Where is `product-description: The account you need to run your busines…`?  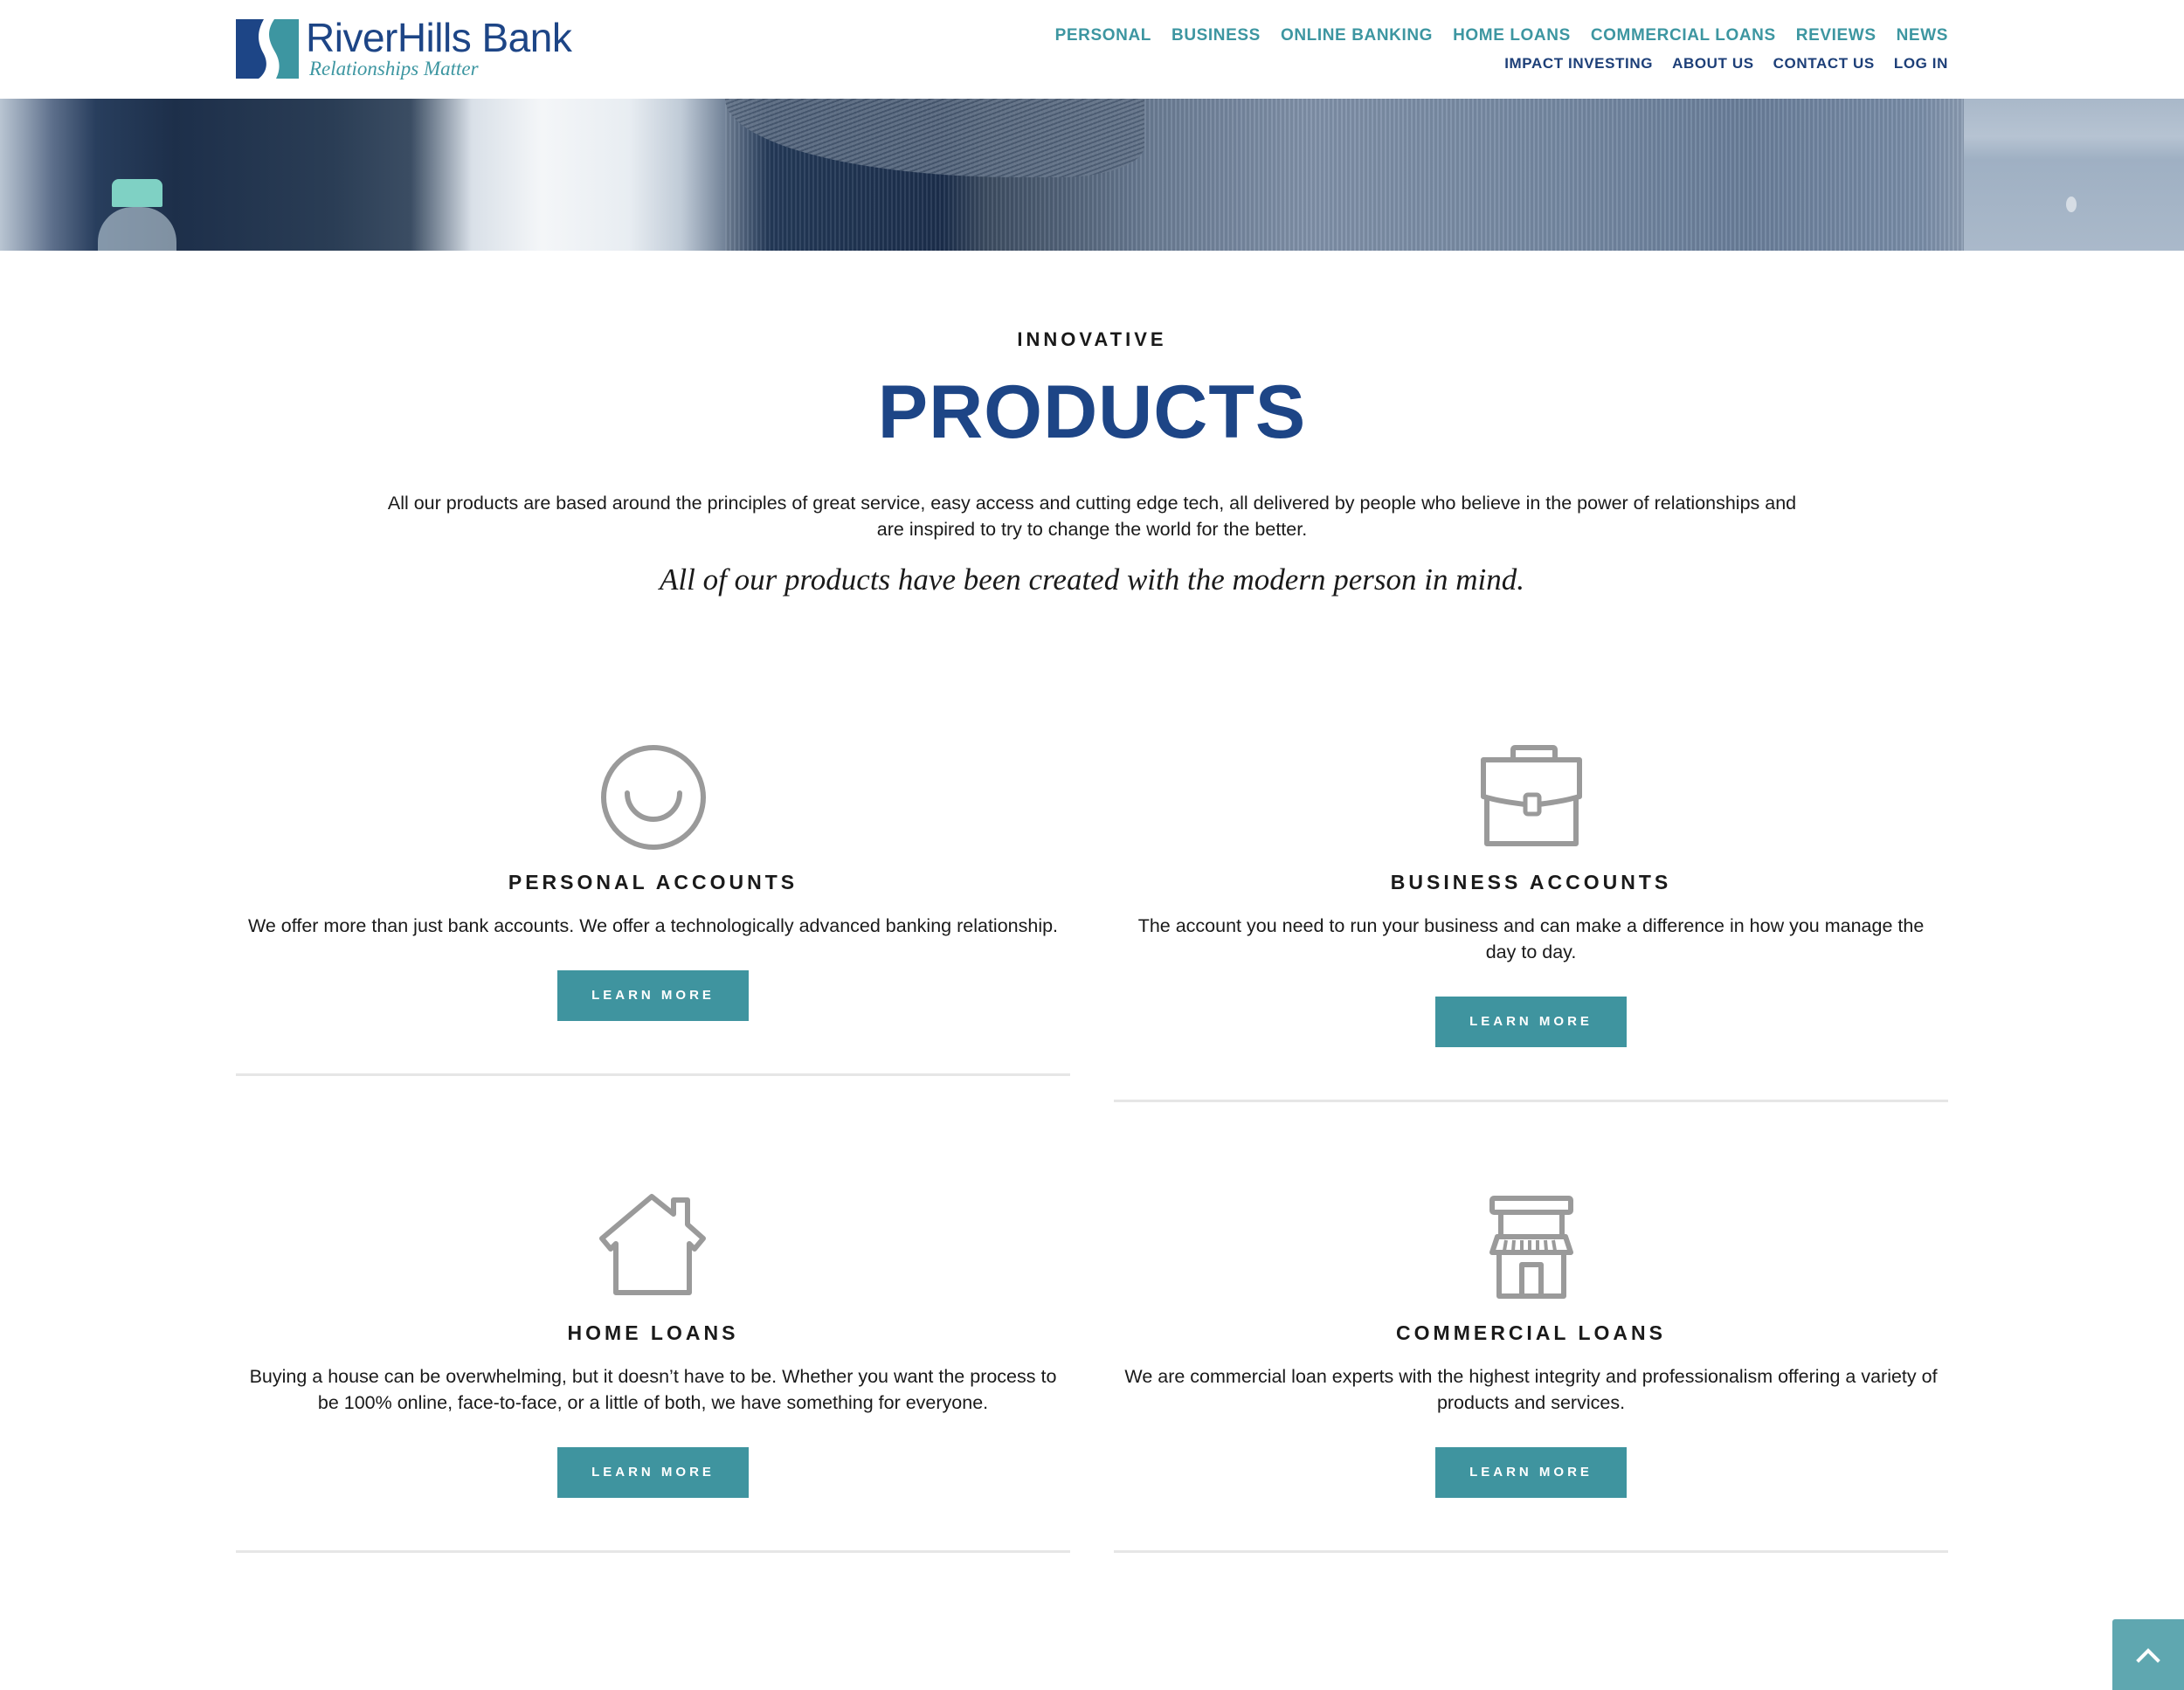 product-description: The account you need to run your busines… is located at coordinates (1531, 938).